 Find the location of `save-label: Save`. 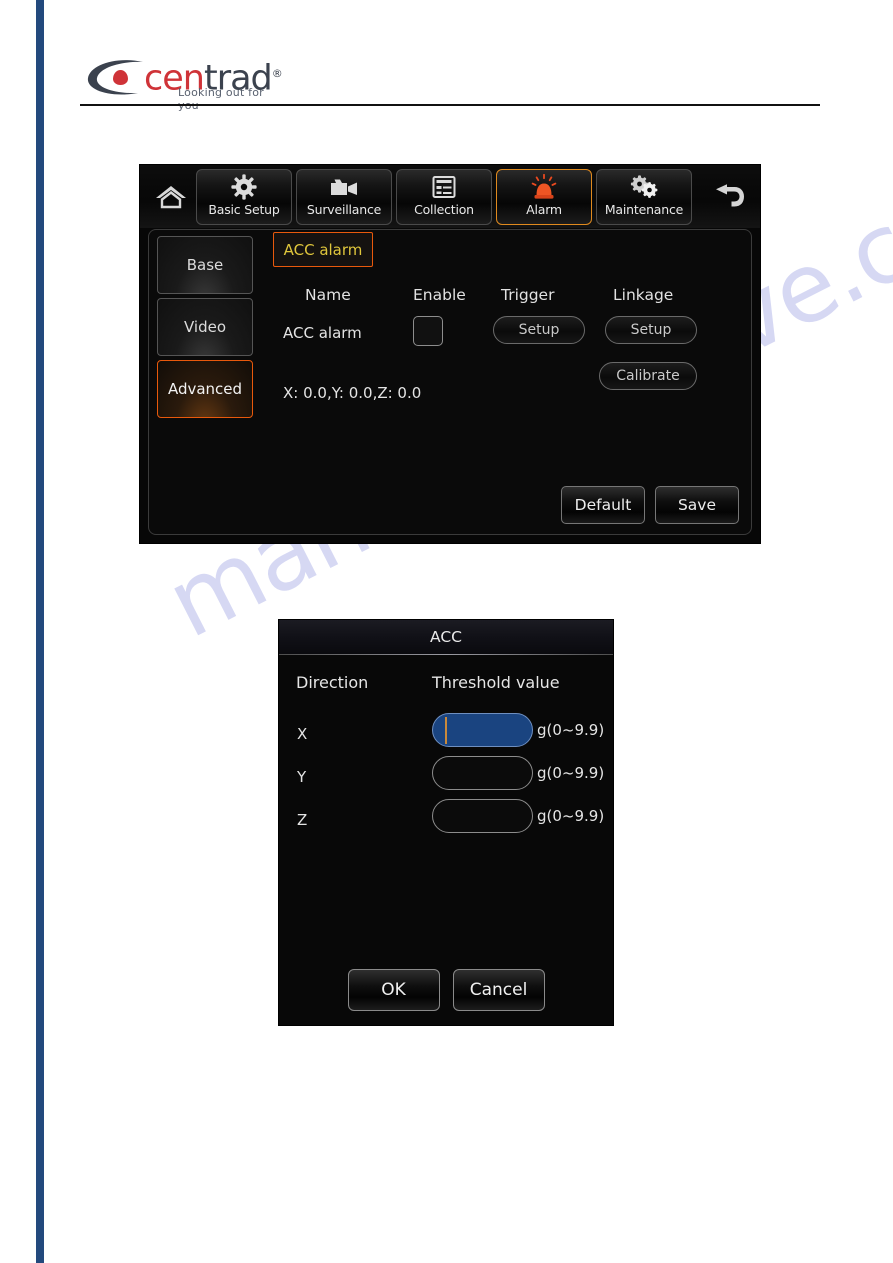

save-label: Save is located at coordinates (697, 505).